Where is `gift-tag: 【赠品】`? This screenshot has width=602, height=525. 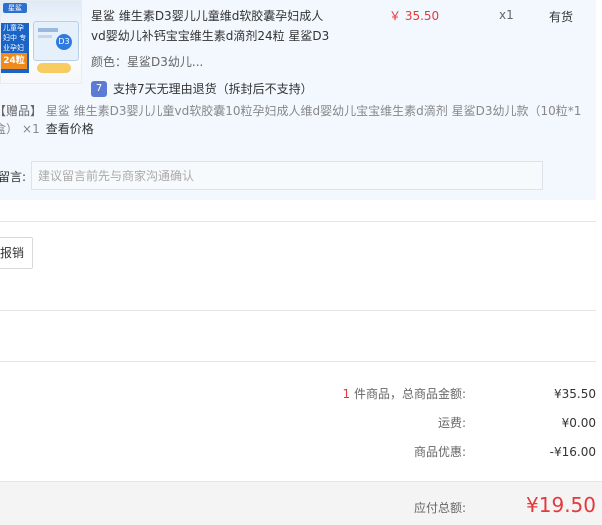
gift-tag: 【赠品】 is located at coordinates (21, 111).